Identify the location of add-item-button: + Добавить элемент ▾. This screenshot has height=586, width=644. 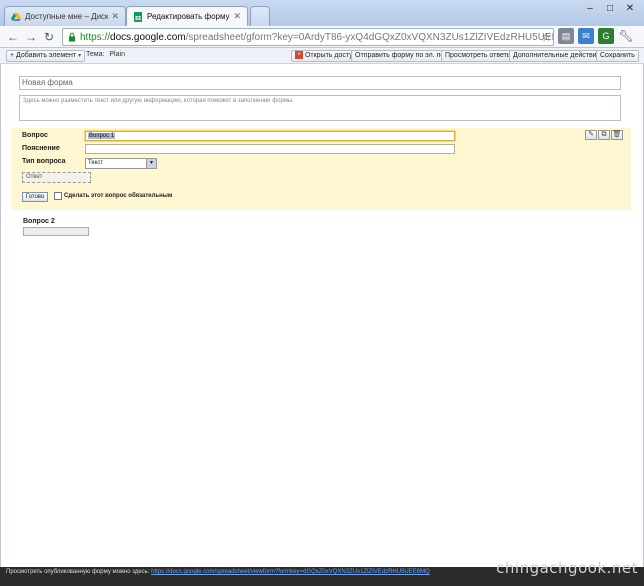
(46, 56).